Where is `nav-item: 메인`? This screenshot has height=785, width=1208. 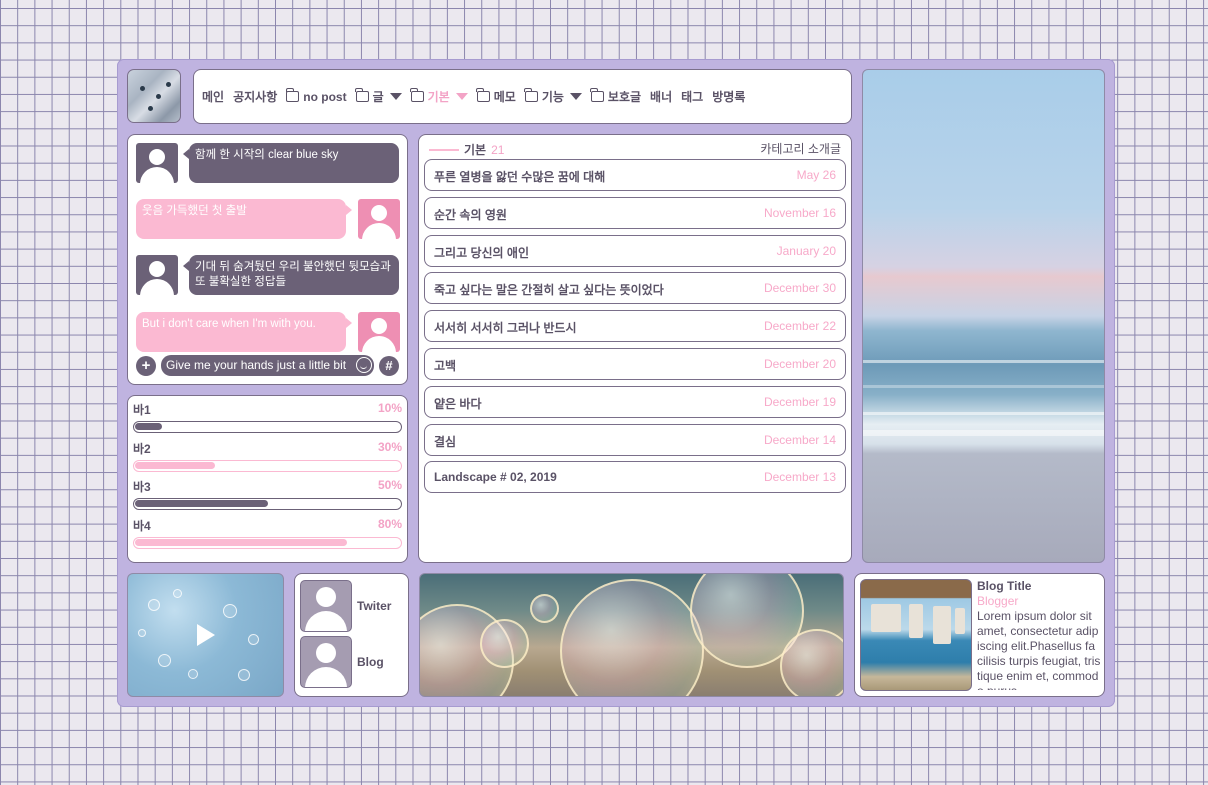
nav-item: 메인 is located at coordinates (213, 96).